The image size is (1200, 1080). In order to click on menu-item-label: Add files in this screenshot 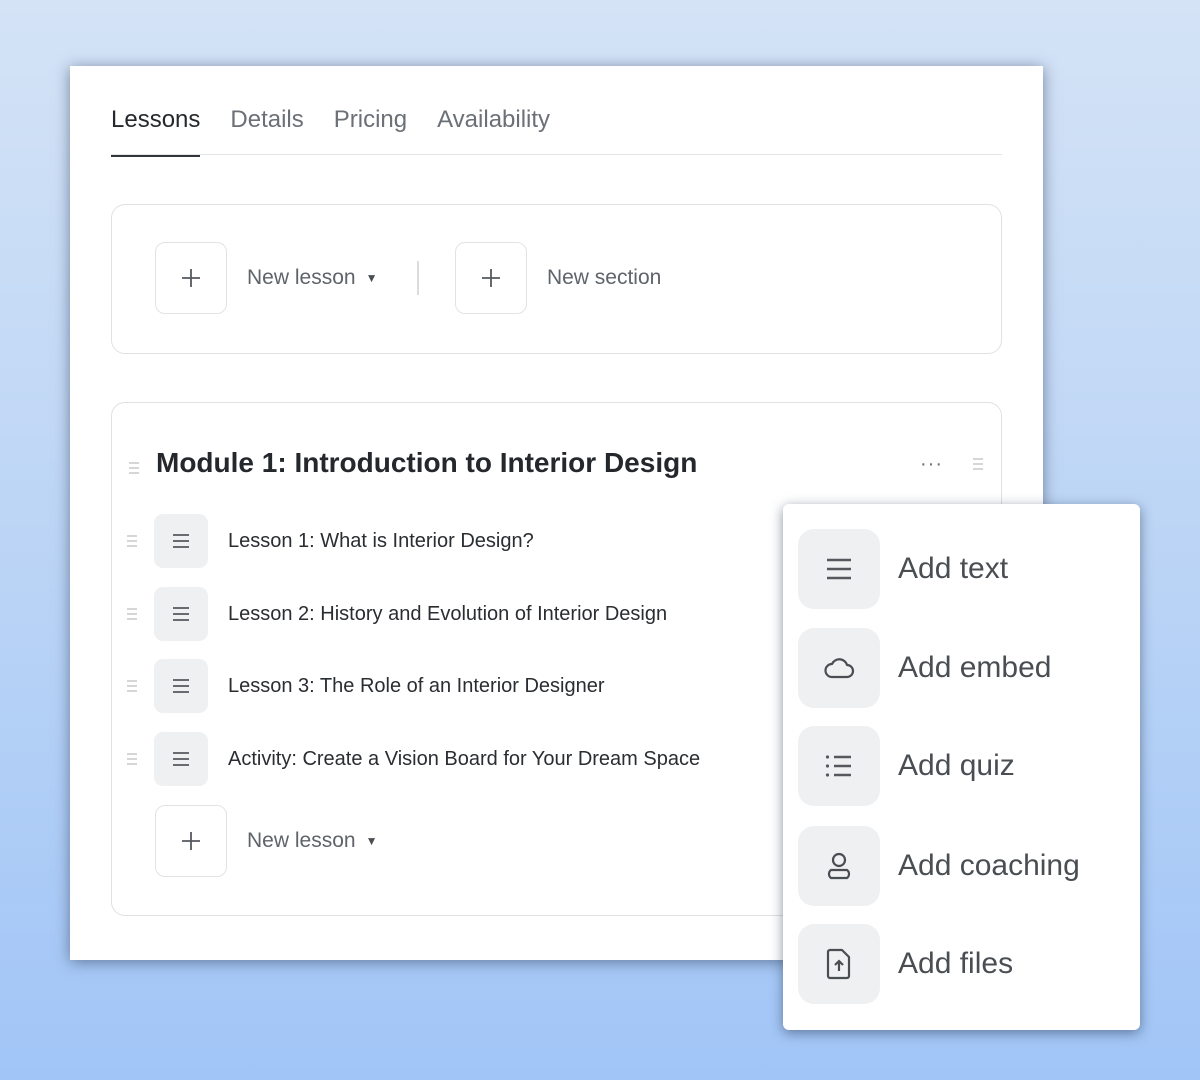, I will do `click(956, 963)`.